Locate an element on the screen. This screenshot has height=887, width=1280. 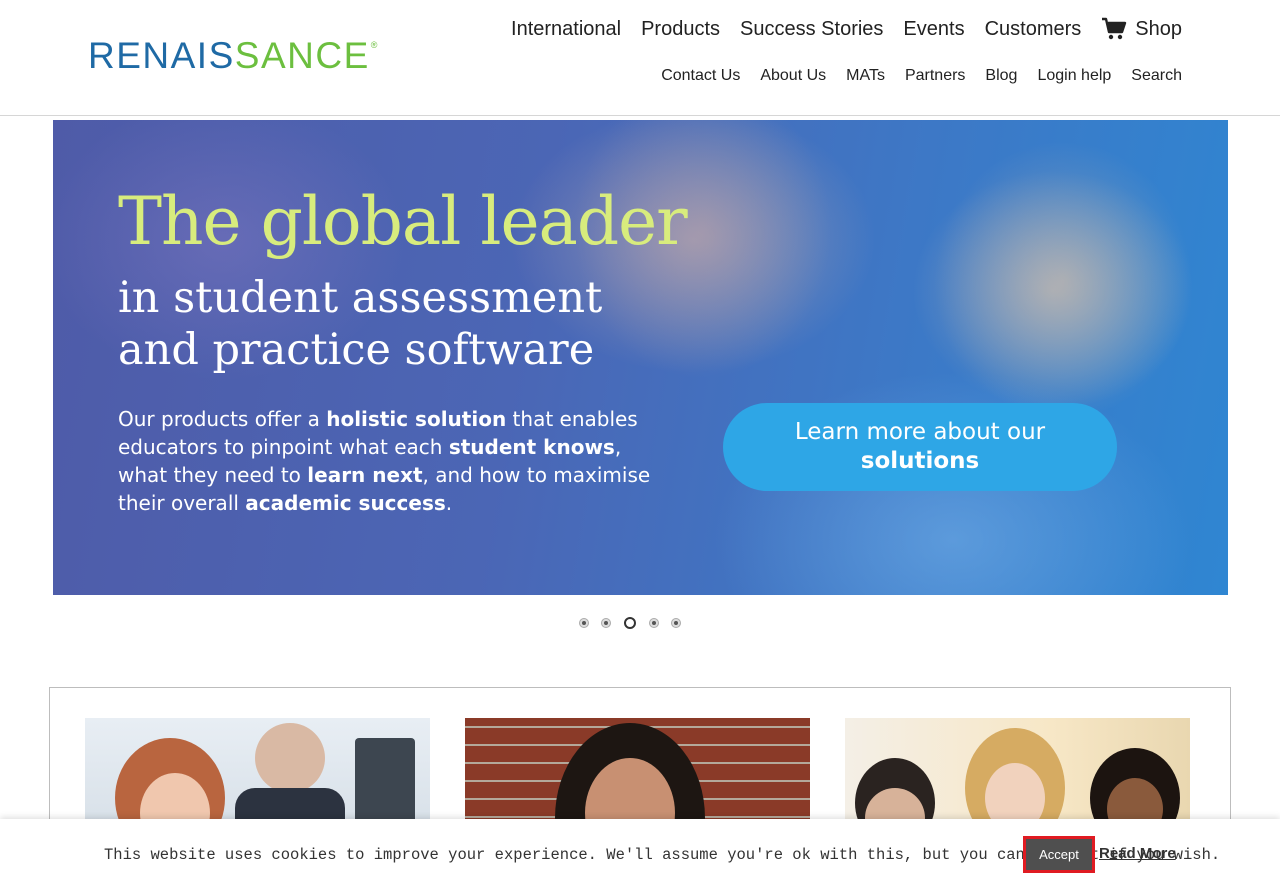
nav-about-us: About Us is located at coordinates (793, 76).